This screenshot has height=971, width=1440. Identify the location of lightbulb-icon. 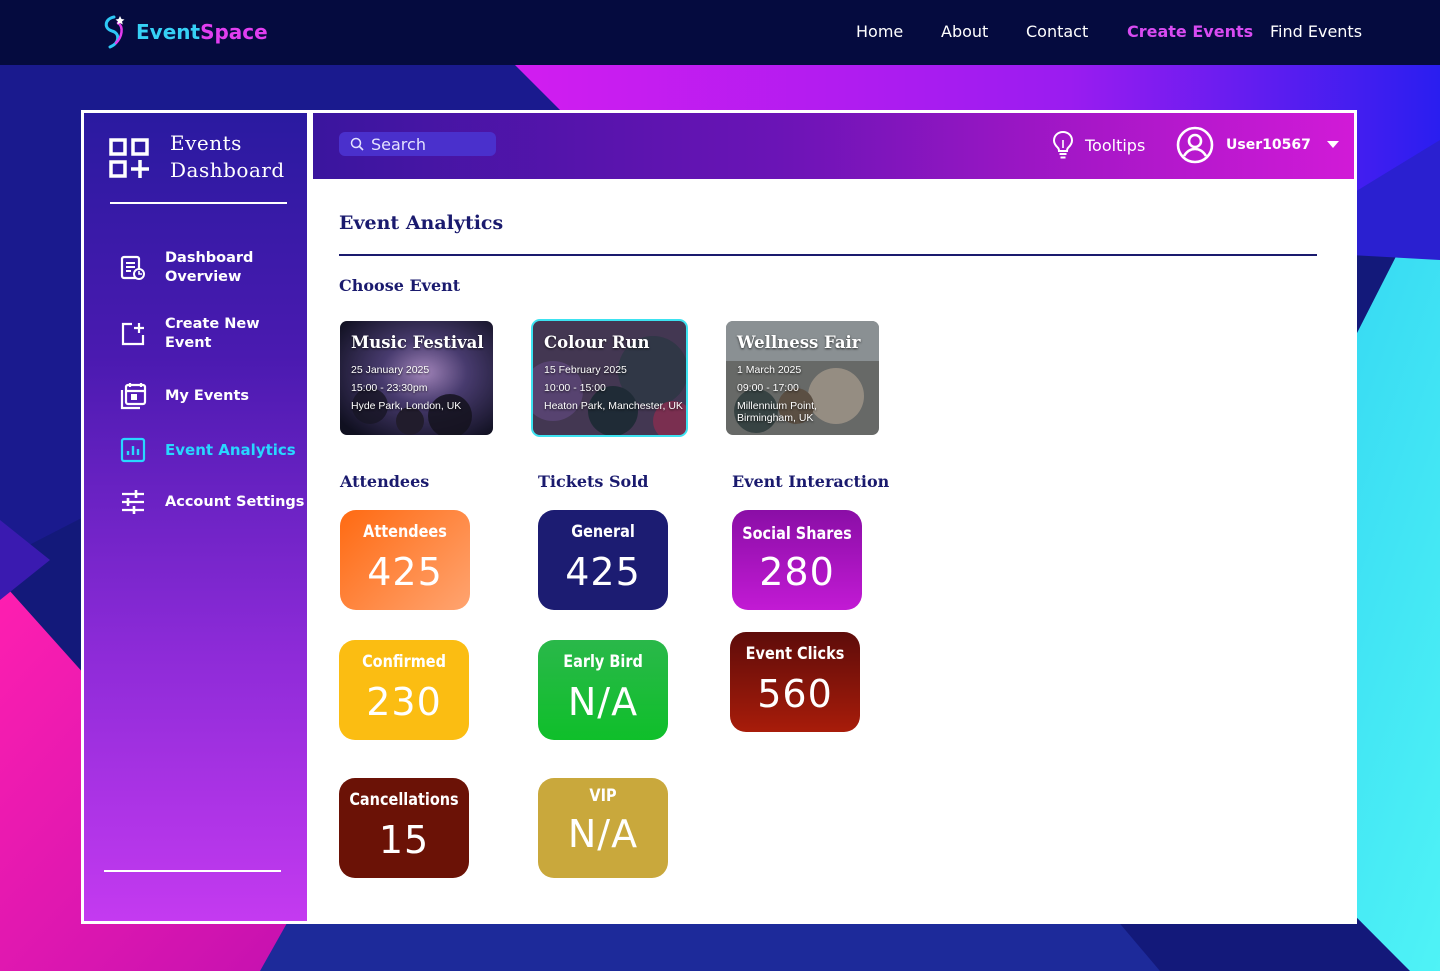
(1063, 144).